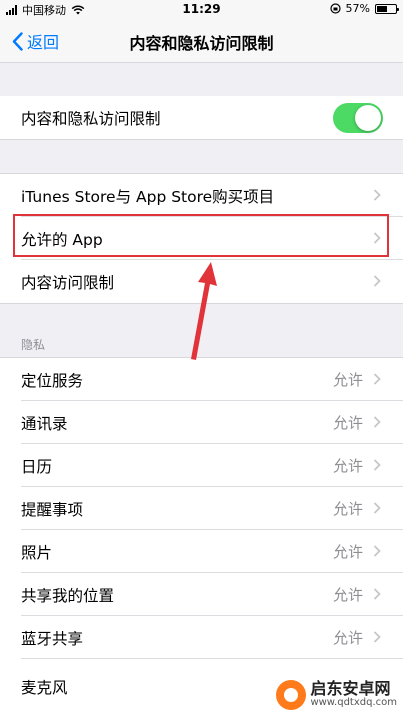 Image resolution: width=403 pixels, height=714 pixels. I want to click on navigation-bar: 返回 内容和隐私访问限制, so click(201, 40).